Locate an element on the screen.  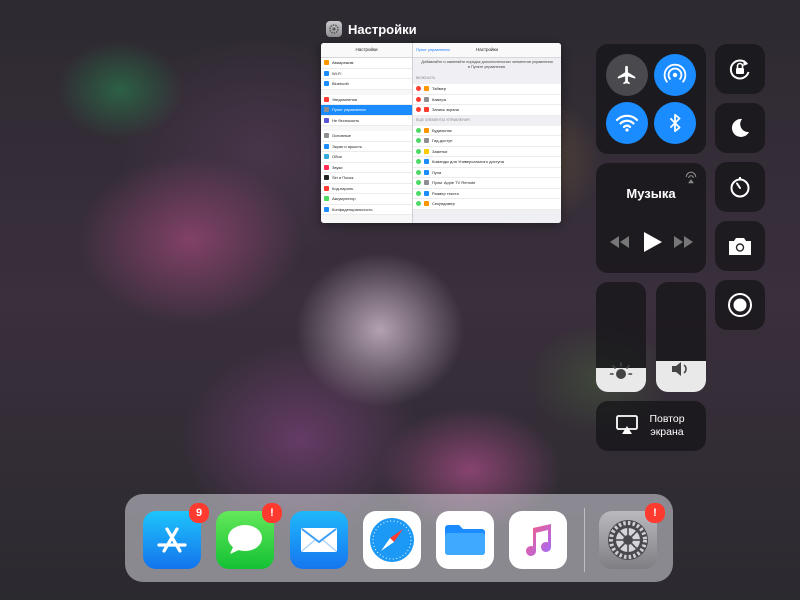
orientation-lock-icon is located at coordinates (739, 69).